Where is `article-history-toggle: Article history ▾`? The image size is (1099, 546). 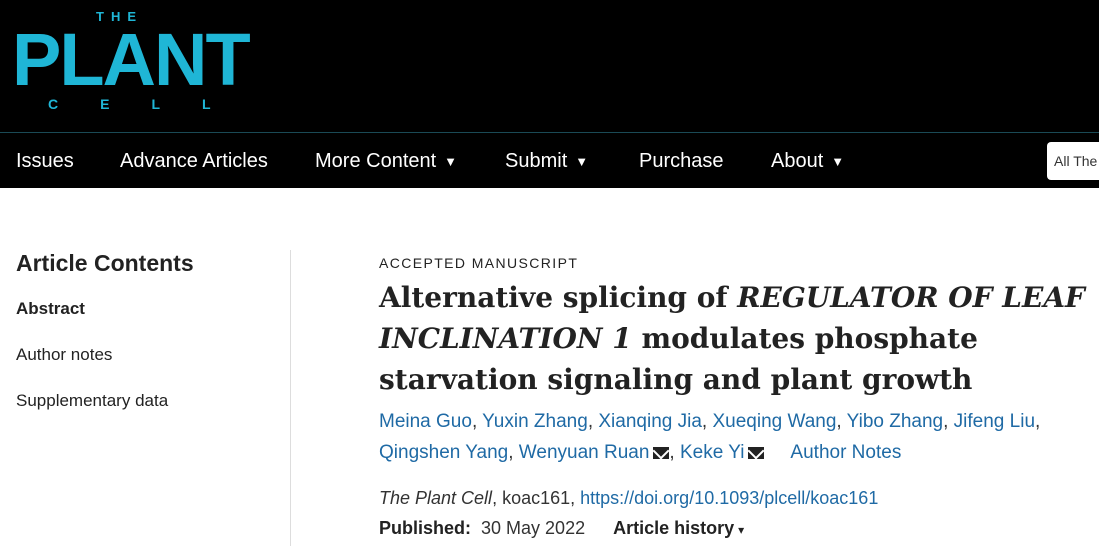 article-history-toggle: Article history ▾ is located at coordinates (678, 528).